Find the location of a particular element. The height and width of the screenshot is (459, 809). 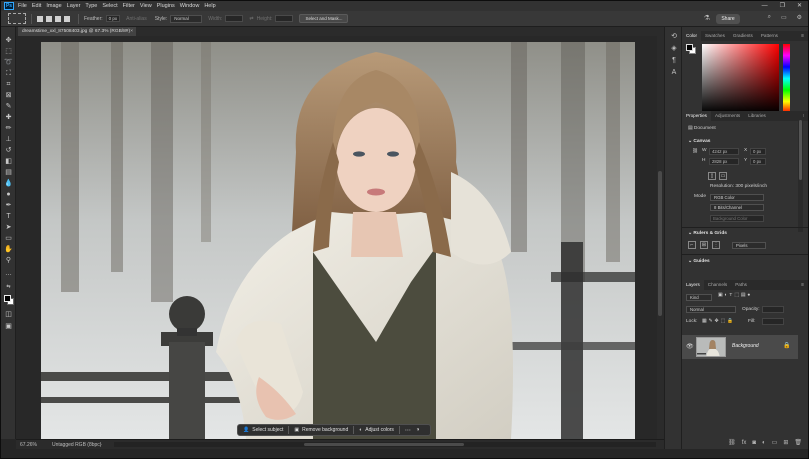

menu-help: Help is located at coordinates (209, 6).